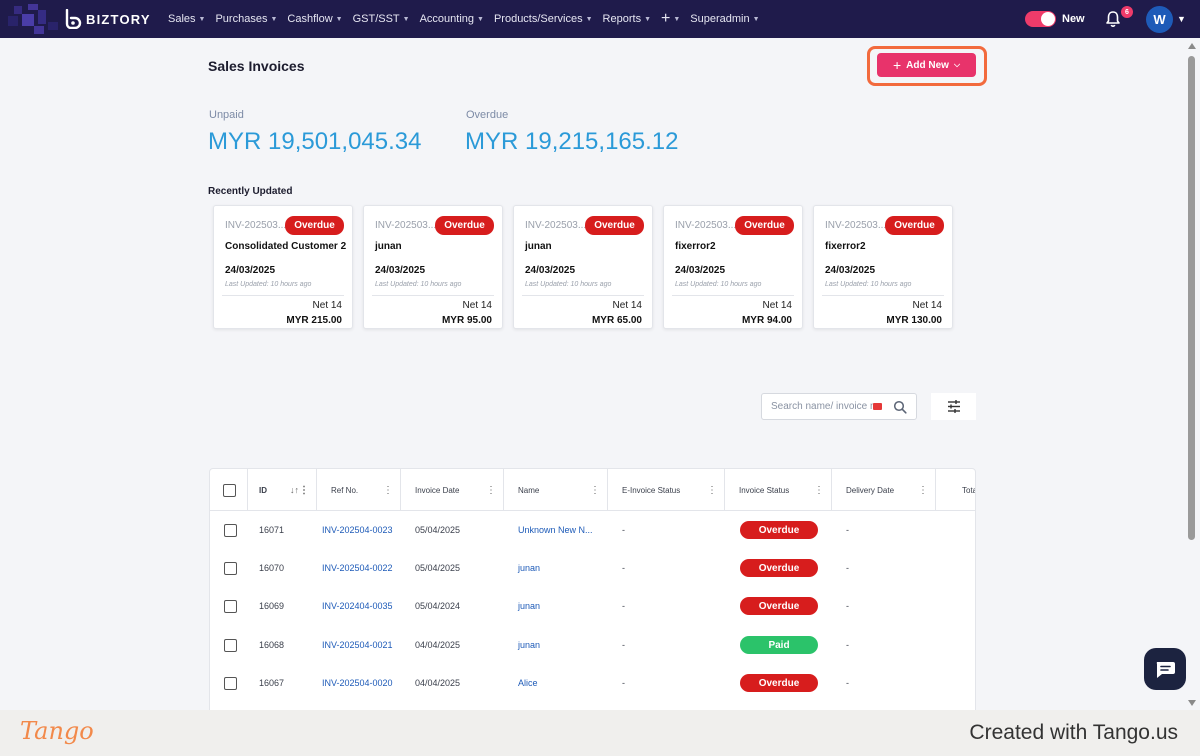 This screenshot has height=756, width=1200. What do you see at coordinates (182, 19) in the screenshot?
I see `nav-label: Sales` at bounding box center [182, 19].